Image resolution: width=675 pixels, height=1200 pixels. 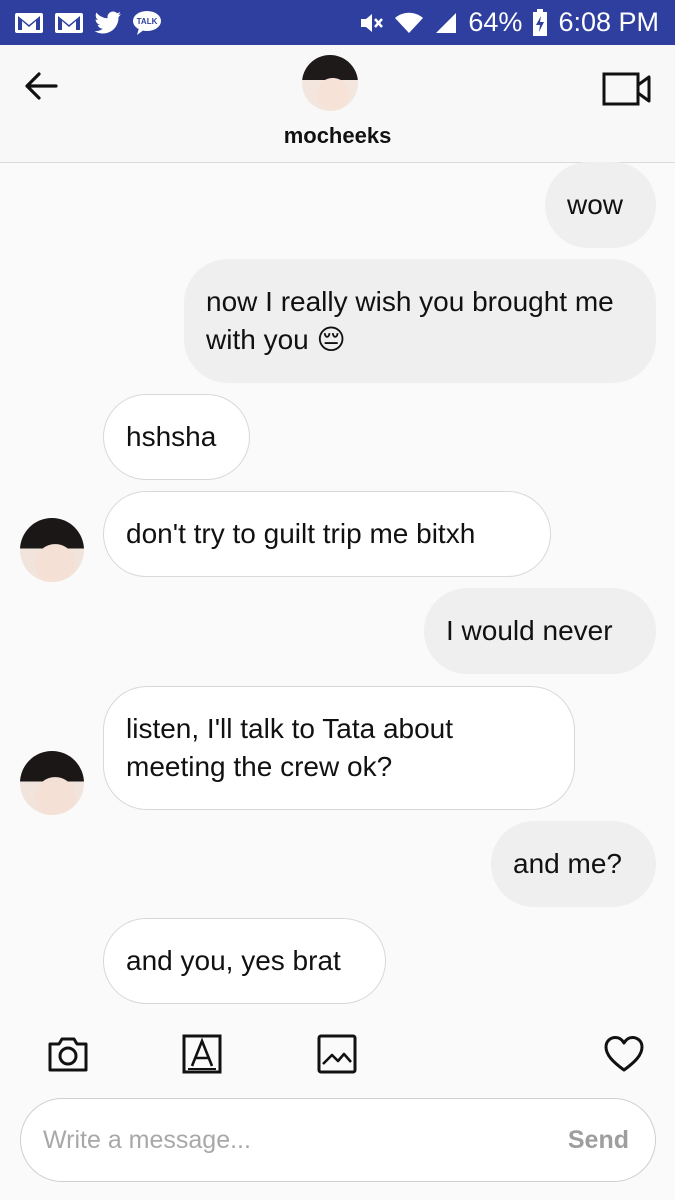 I want to click on outgoing-message: and me?, so click(x=573, y=864).